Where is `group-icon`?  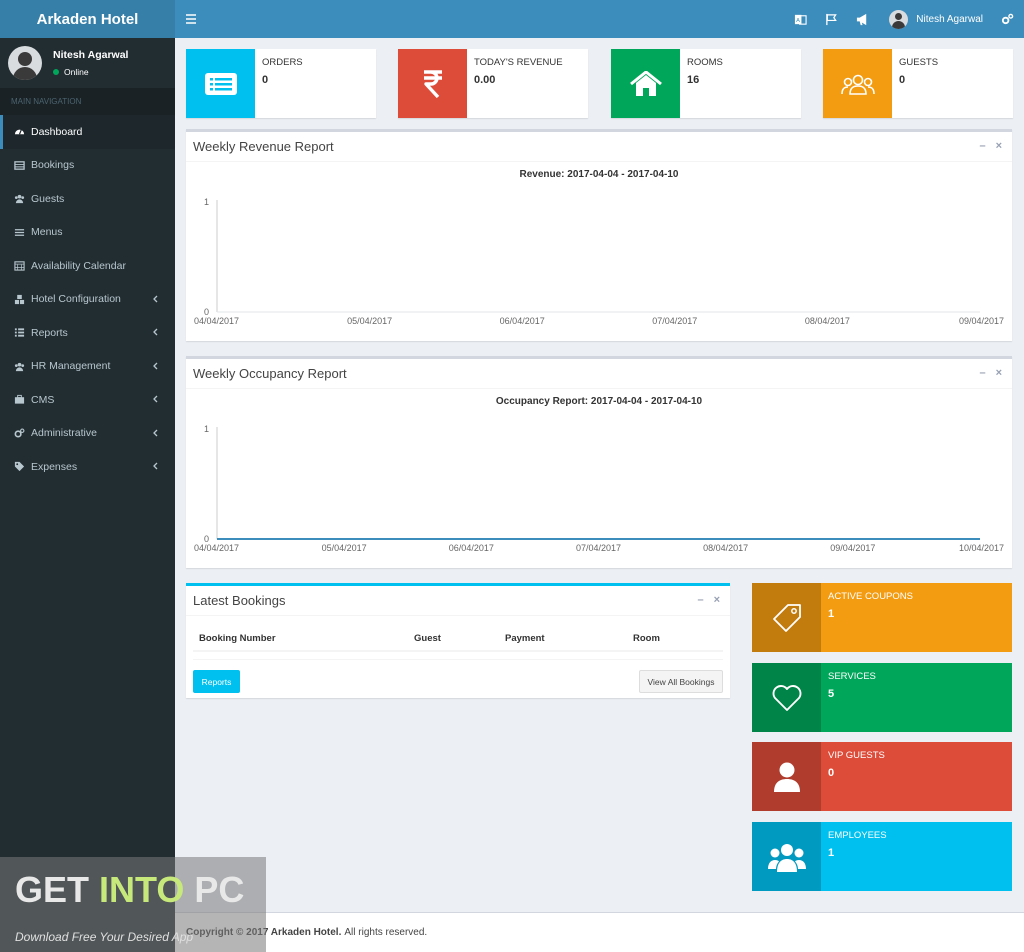
group-icon is located at coordinates (857, 84).